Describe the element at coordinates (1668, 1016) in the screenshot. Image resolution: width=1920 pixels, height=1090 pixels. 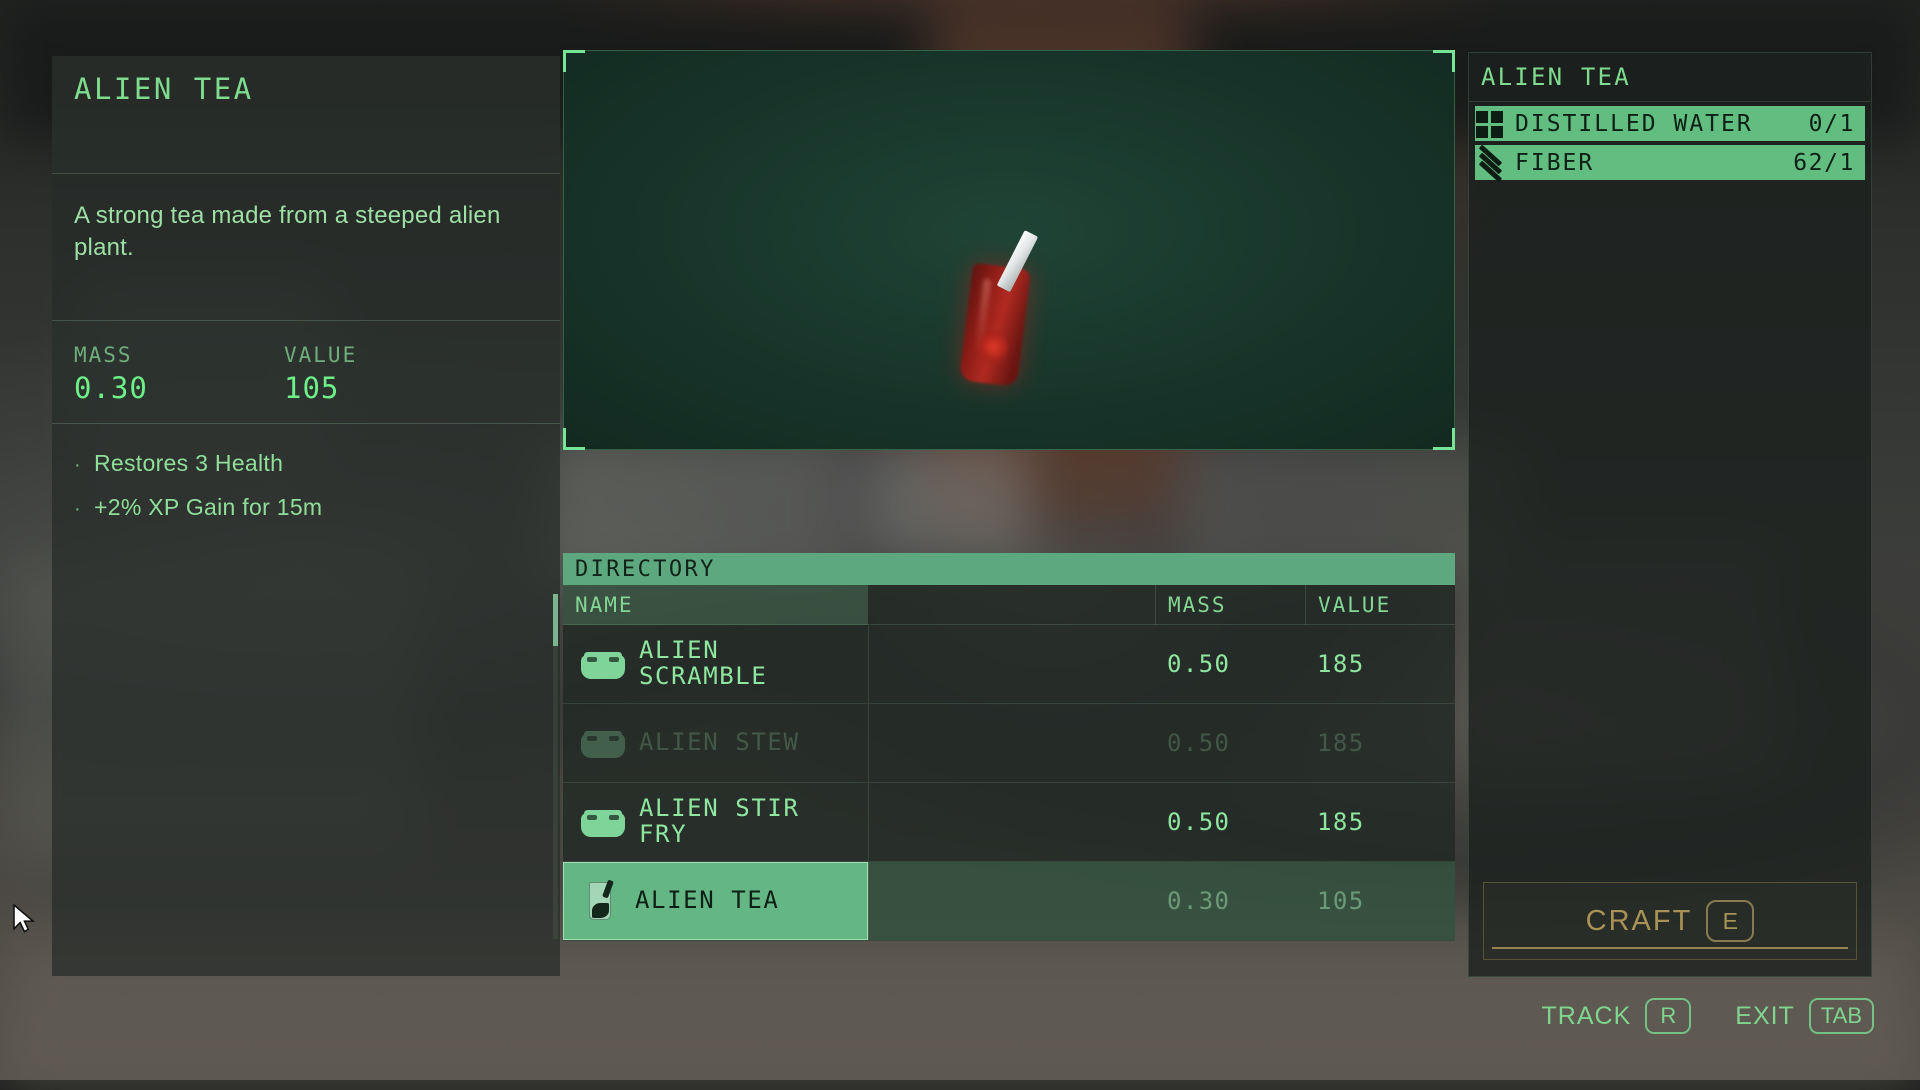
I see `track-key-hint: R` at that location.